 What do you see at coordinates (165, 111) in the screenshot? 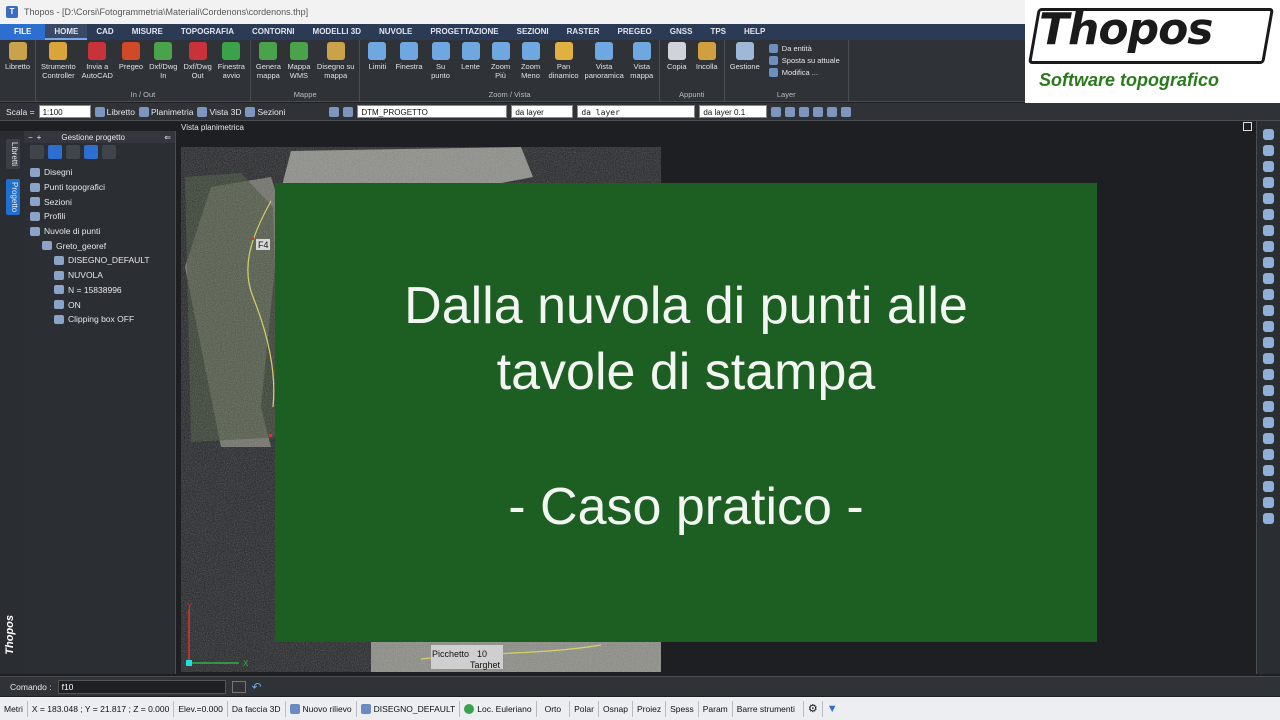
I see `view-planimetria-button: Planimetria` at bounding box center [165, 111].